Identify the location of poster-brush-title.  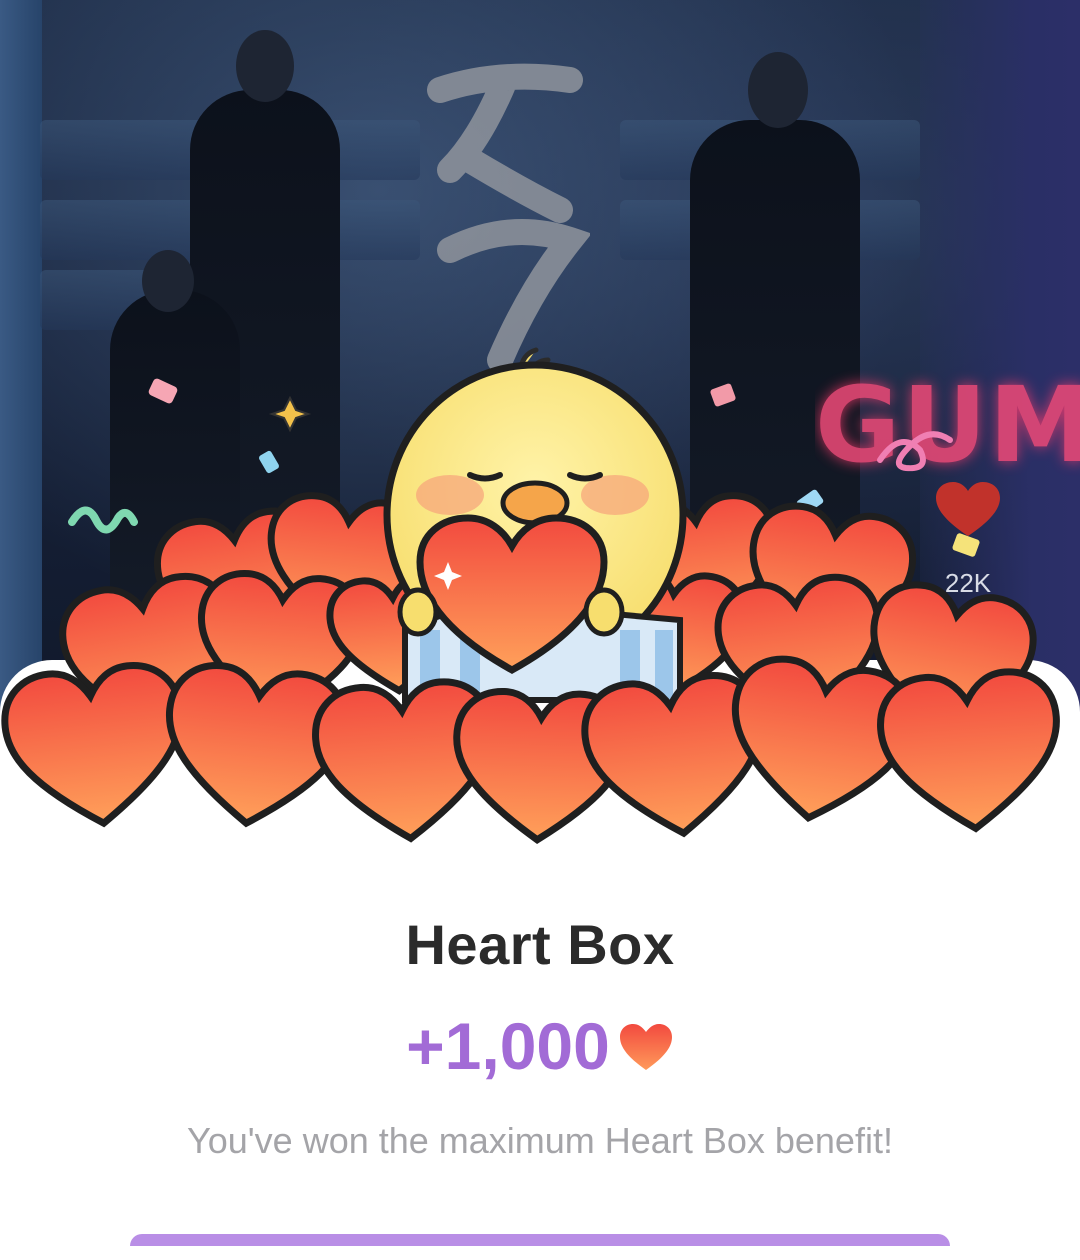
(508, 216).